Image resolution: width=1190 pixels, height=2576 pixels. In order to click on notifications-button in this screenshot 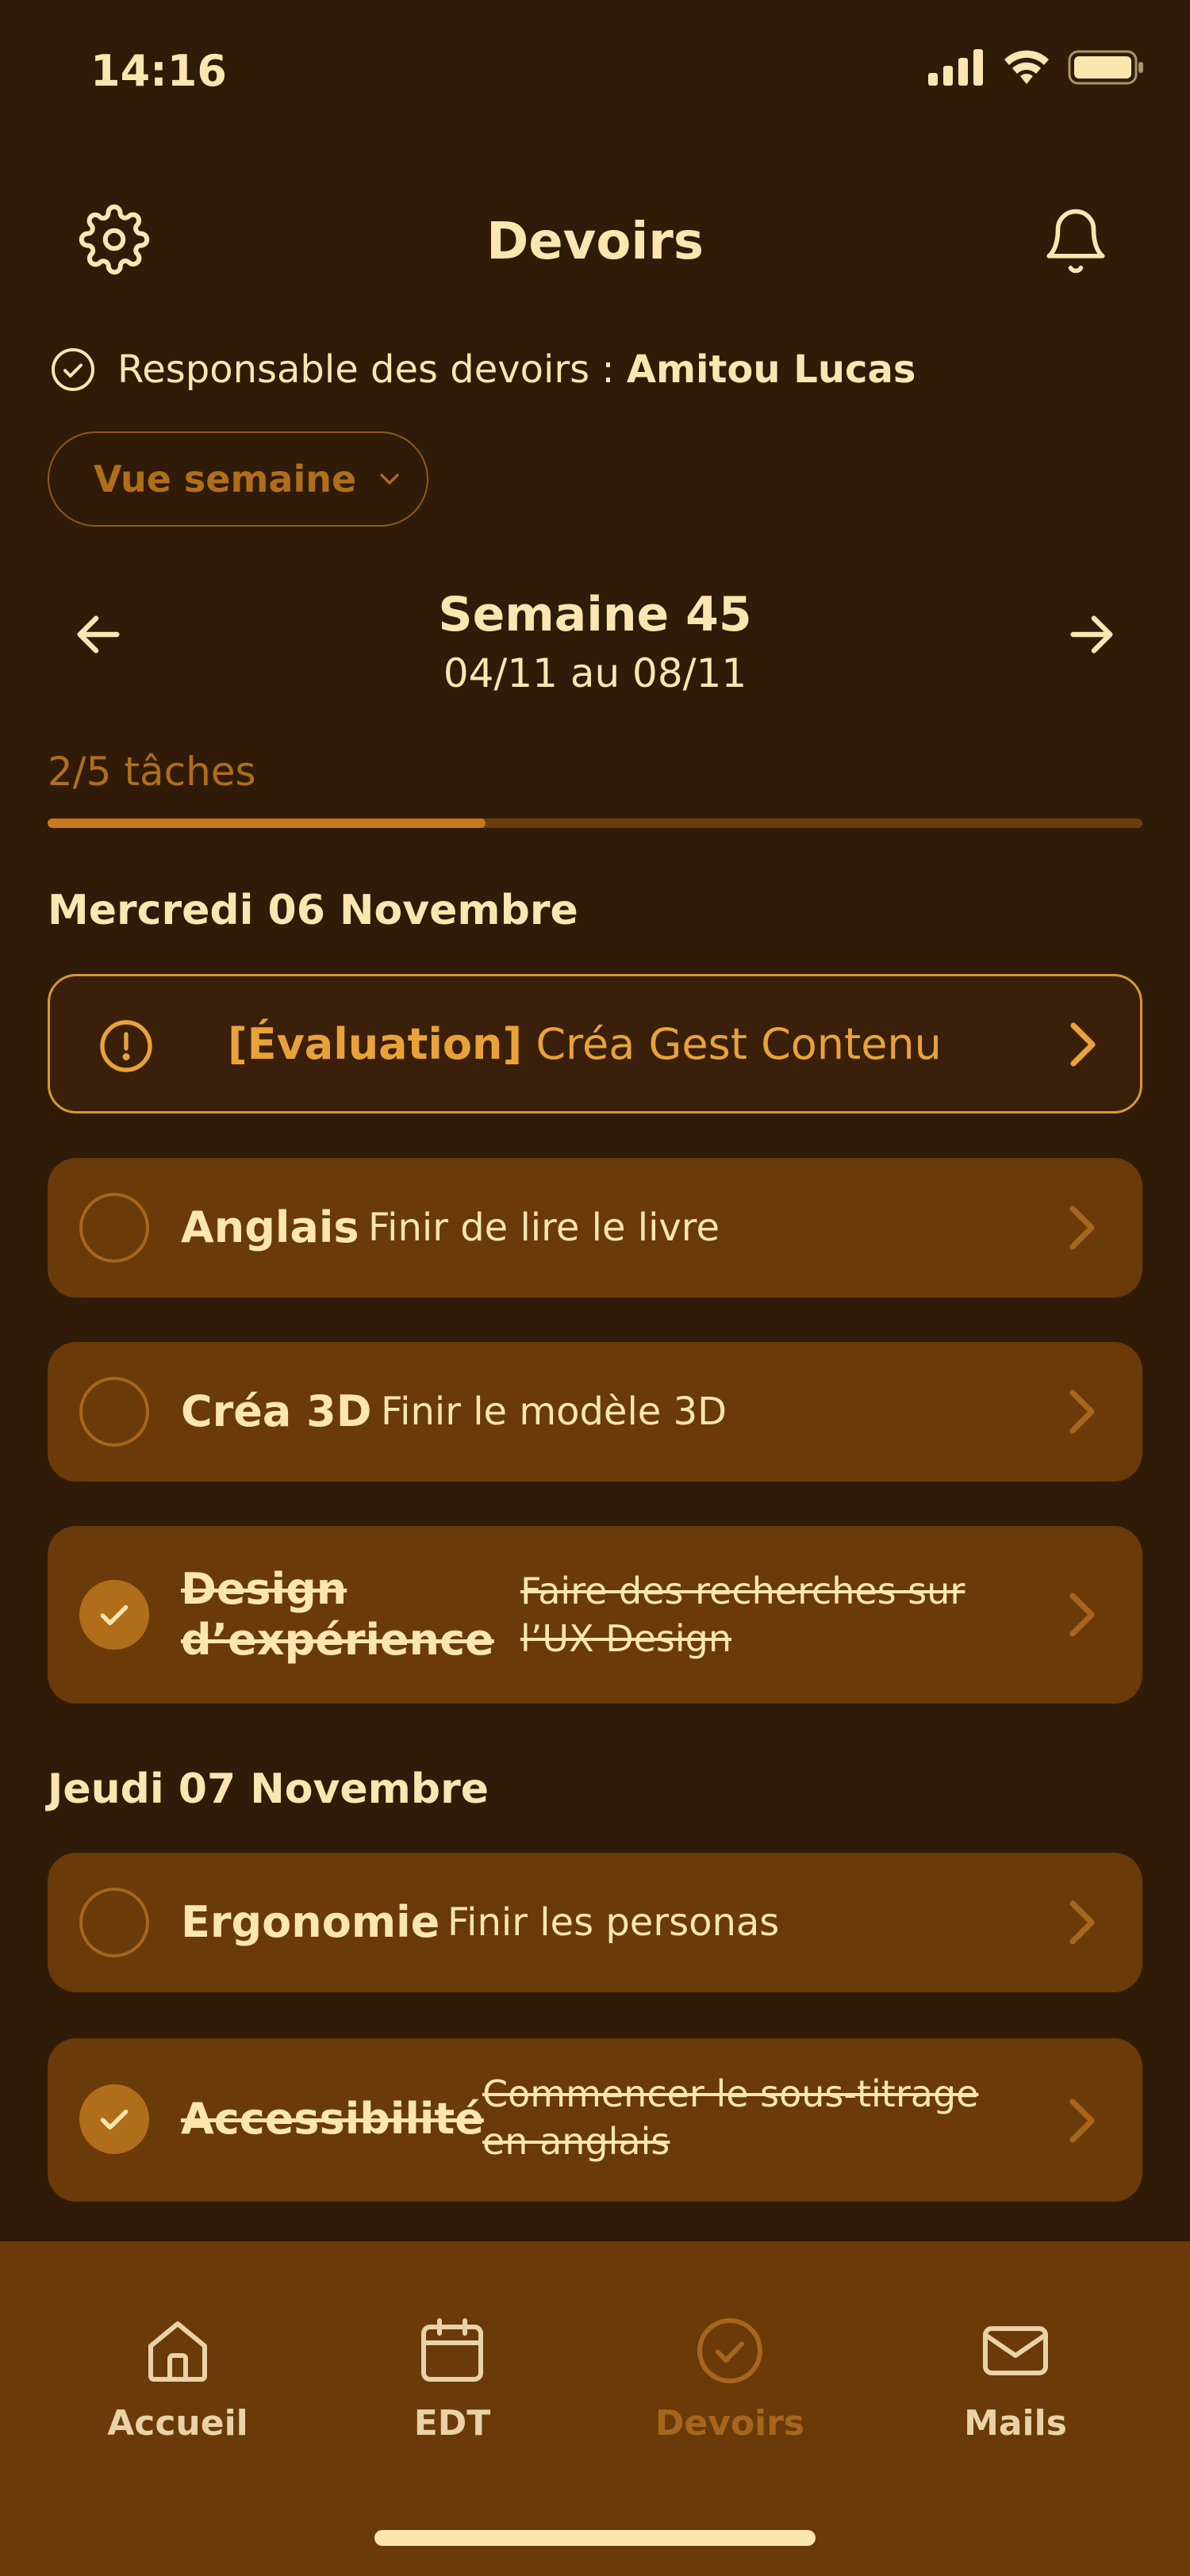, I will do `click(1076, 241)`.